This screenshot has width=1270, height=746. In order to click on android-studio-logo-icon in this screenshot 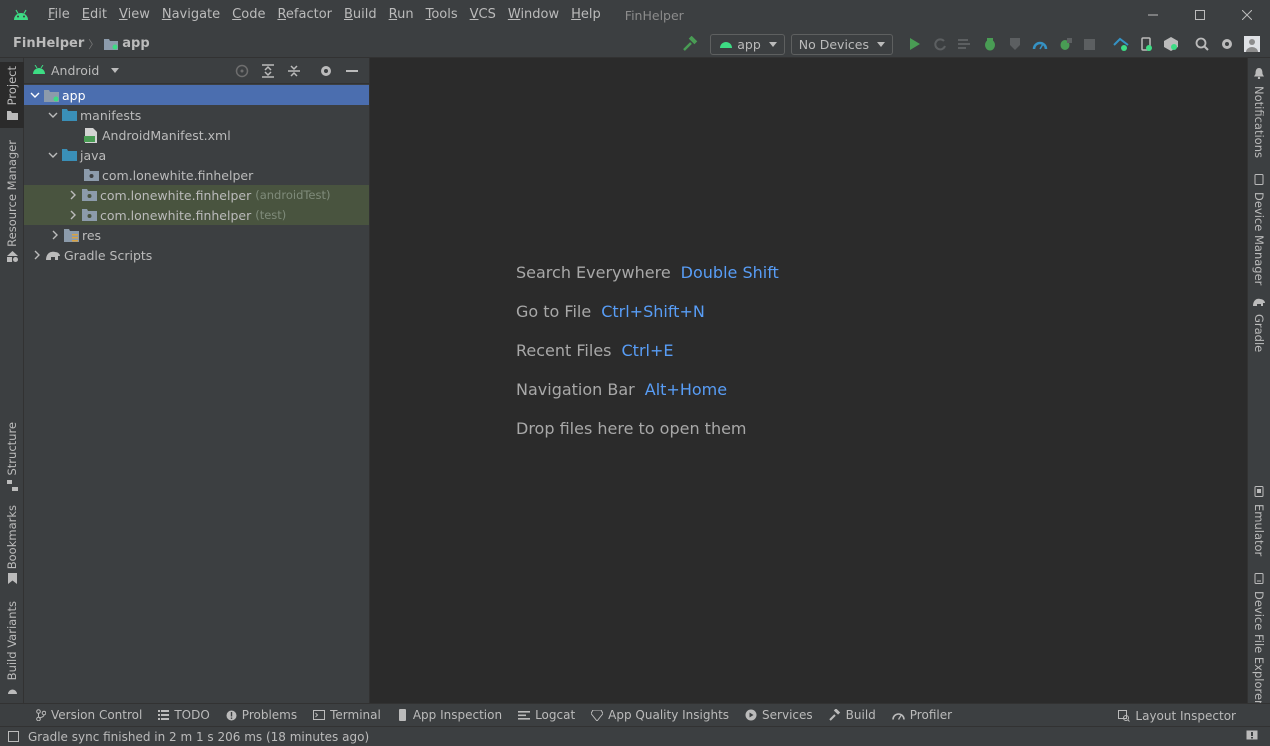, I will do `click(21, 15)`.